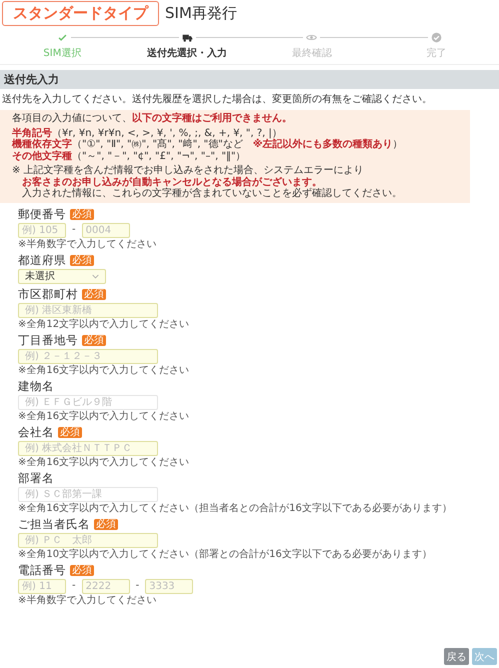 The width and height of the screenshot is (499, 668). Describe the element at coordinates (201, 13) in the screenshot. I see `page-title: SIM再発行` at that location.